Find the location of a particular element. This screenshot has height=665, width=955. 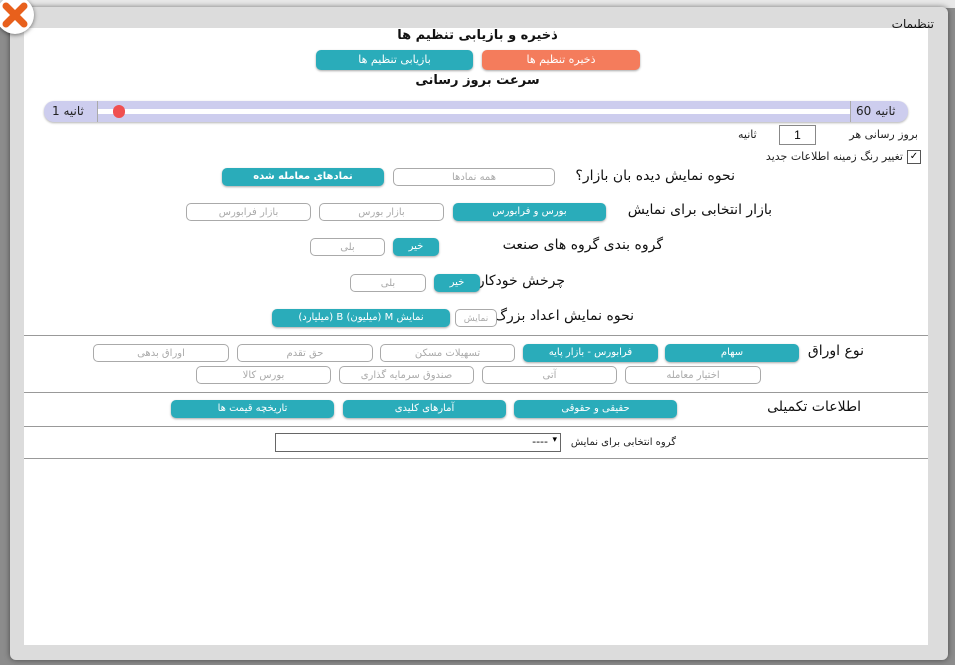

group-select-label: گروه انتخابی برای نمایش is located at coordinates (623, 442).